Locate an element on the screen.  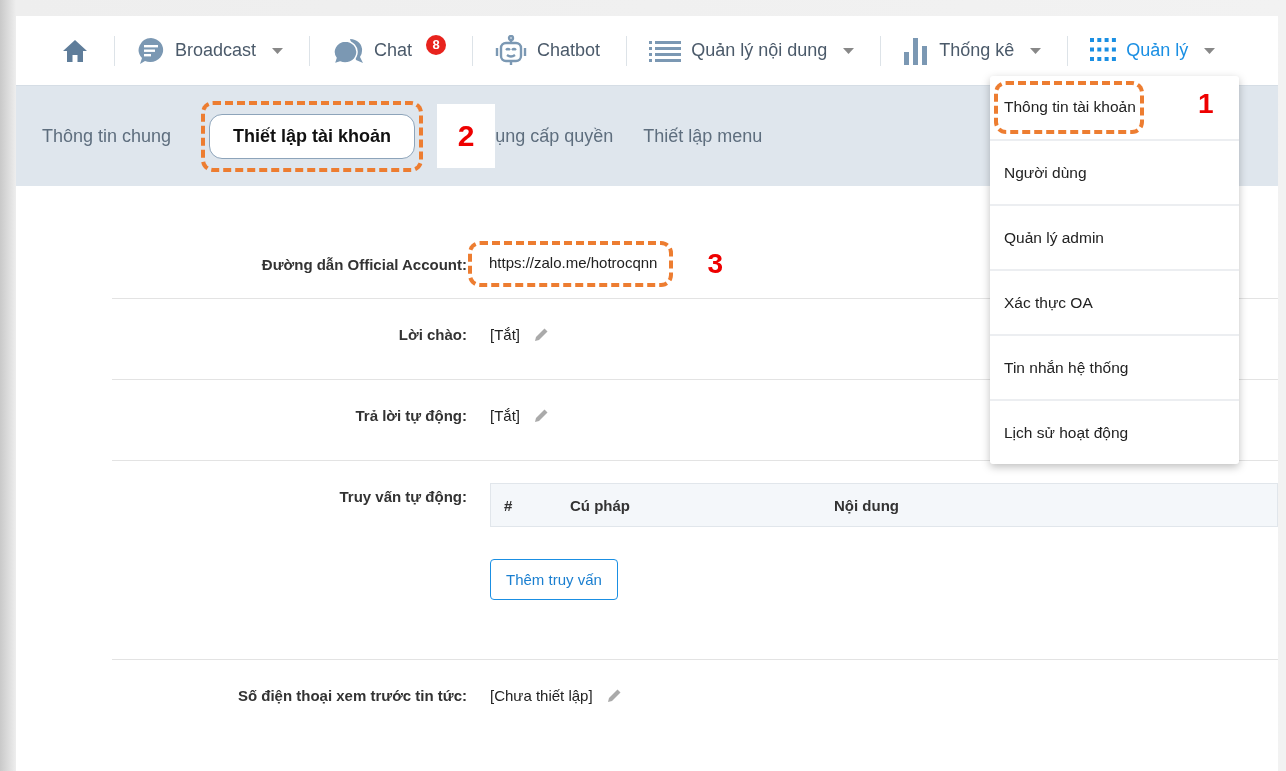
chat-bubbles-icon is located at coordinates (348, 50).